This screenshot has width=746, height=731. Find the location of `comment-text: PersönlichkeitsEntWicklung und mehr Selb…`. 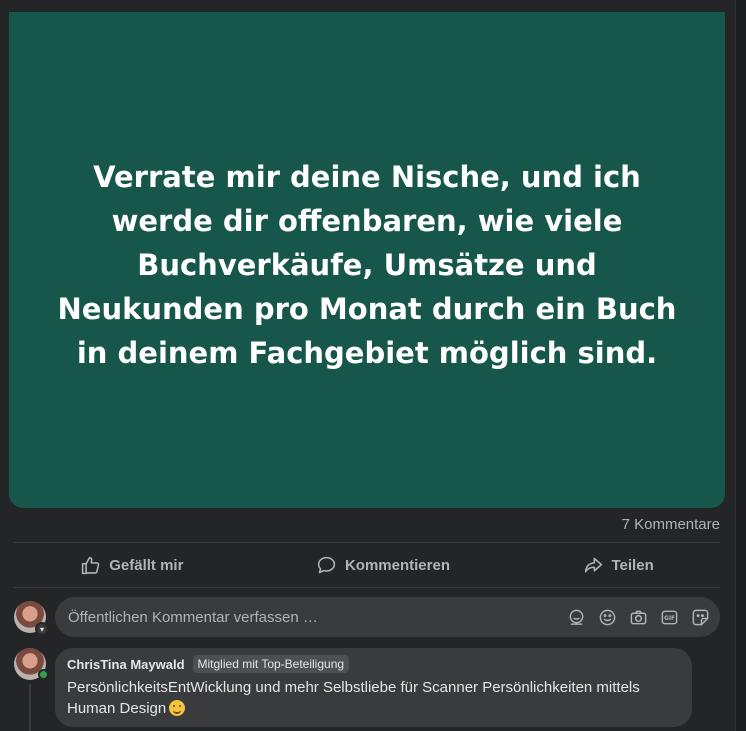

comment-text: PersönlichkeitsEntWicklung und mehr Selb… is located at coordinates (373, 698).